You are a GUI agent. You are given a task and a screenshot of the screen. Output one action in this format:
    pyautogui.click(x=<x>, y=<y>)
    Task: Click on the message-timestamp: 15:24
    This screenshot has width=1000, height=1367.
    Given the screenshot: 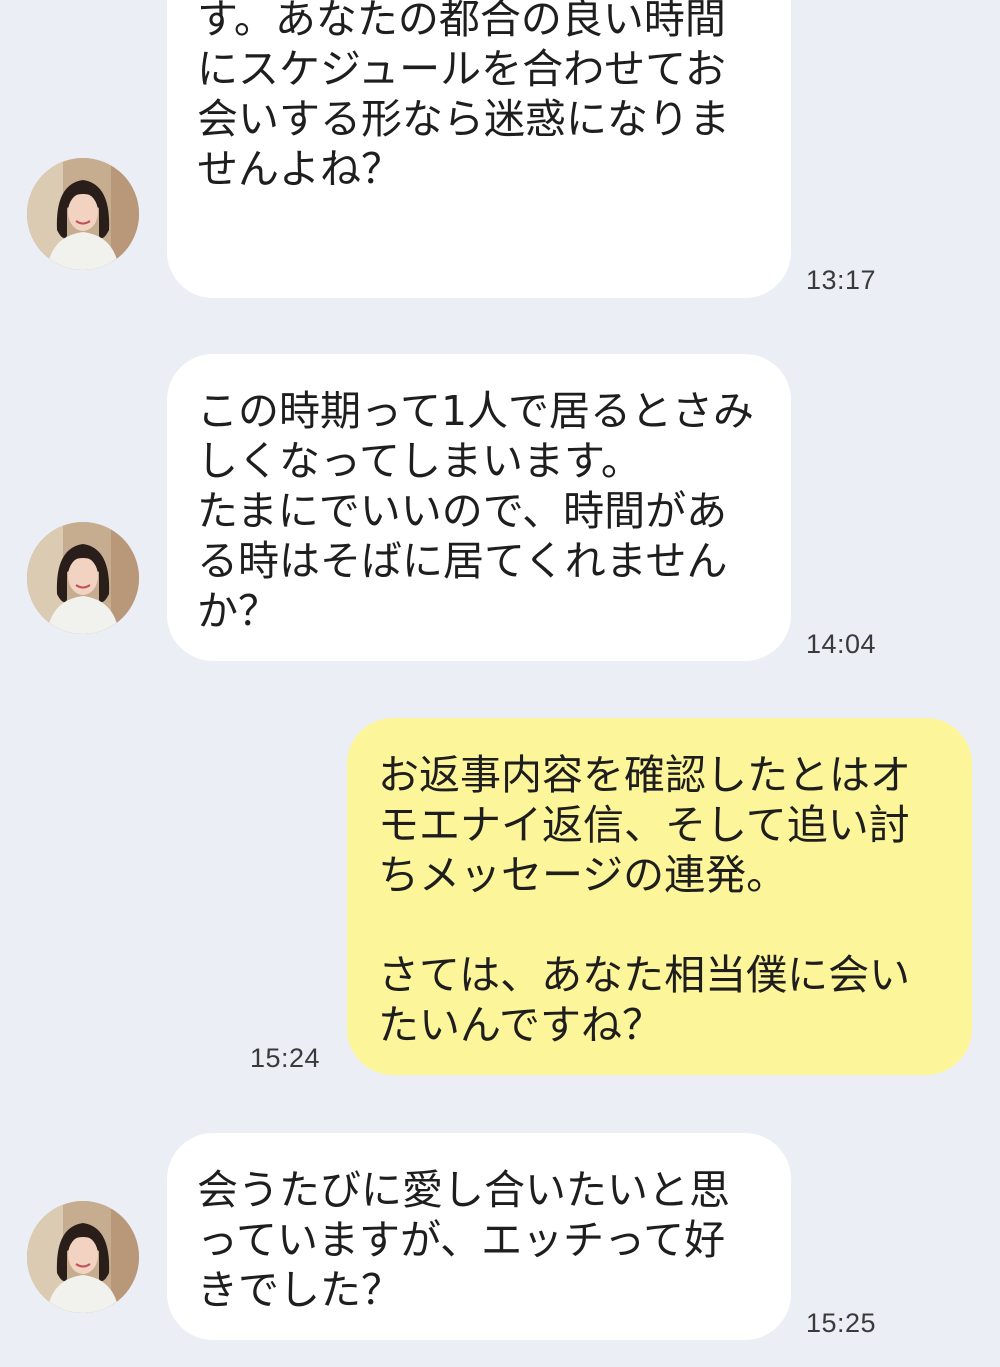 What is the action you would take?
    pyautogui.click(x=285, y=1058)
    